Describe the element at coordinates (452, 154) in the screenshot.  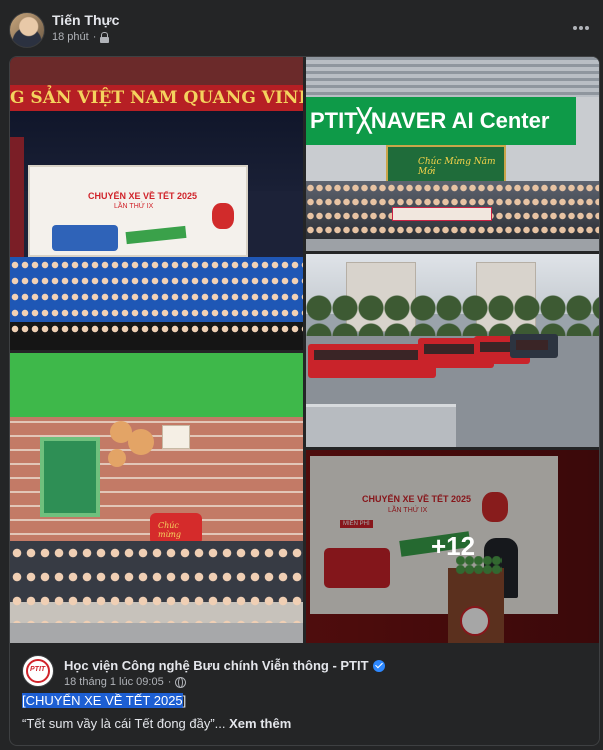
I see `photo-2: PTIT╳NAVER AI Center Chúc Mừng Năm Mới` at that location.